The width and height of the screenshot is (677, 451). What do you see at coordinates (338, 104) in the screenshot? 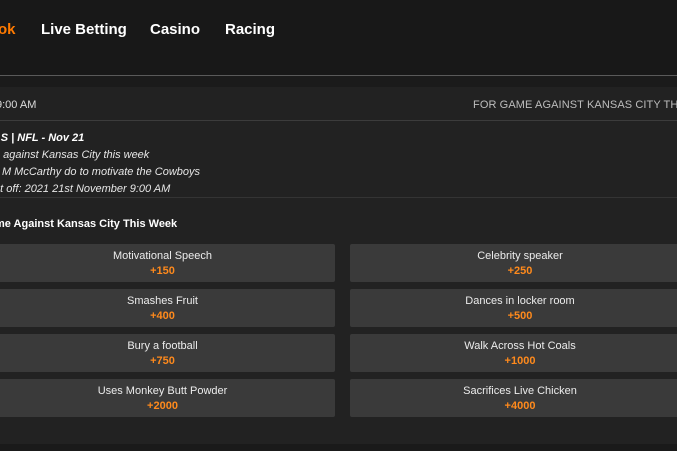
I see `event-header: 9:00 AM FOR GAME AGAINST KANSAS CITY TH` at bounding box center [338, 104].